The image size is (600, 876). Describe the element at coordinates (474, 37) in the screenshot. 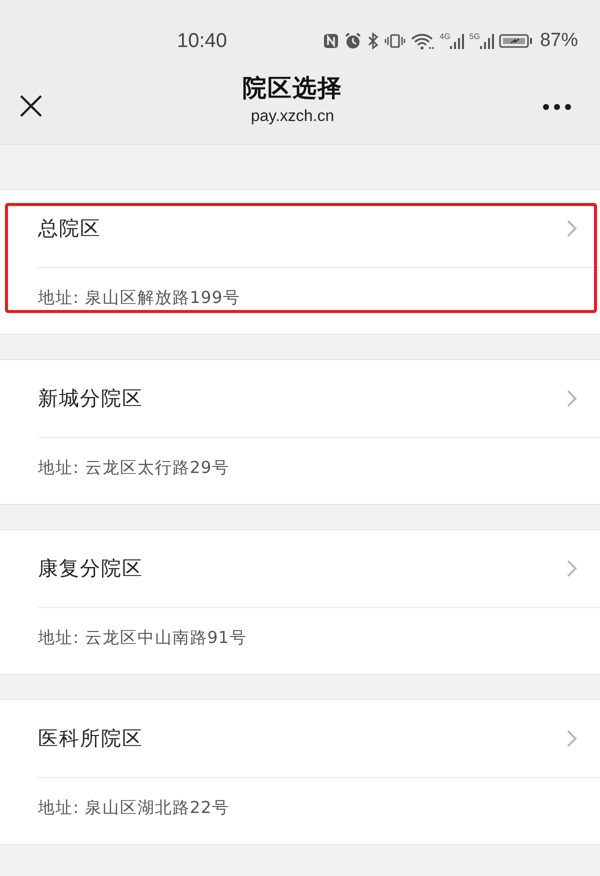

I see `network-type-label: 5G` at that location.